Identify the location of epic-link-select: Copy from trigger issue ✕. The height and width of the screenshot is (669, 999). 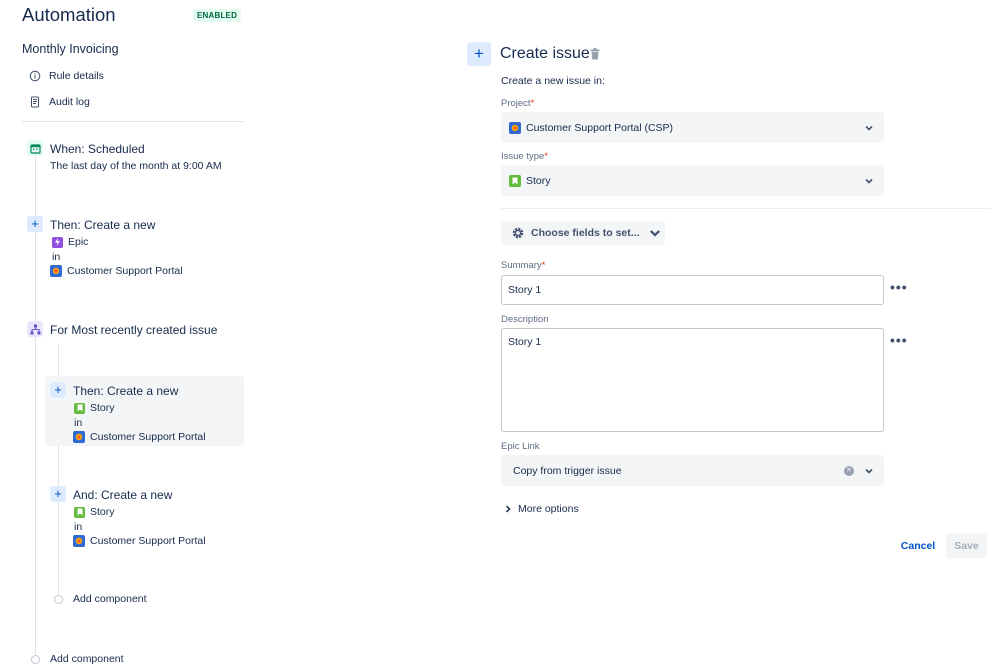
(692, 470).